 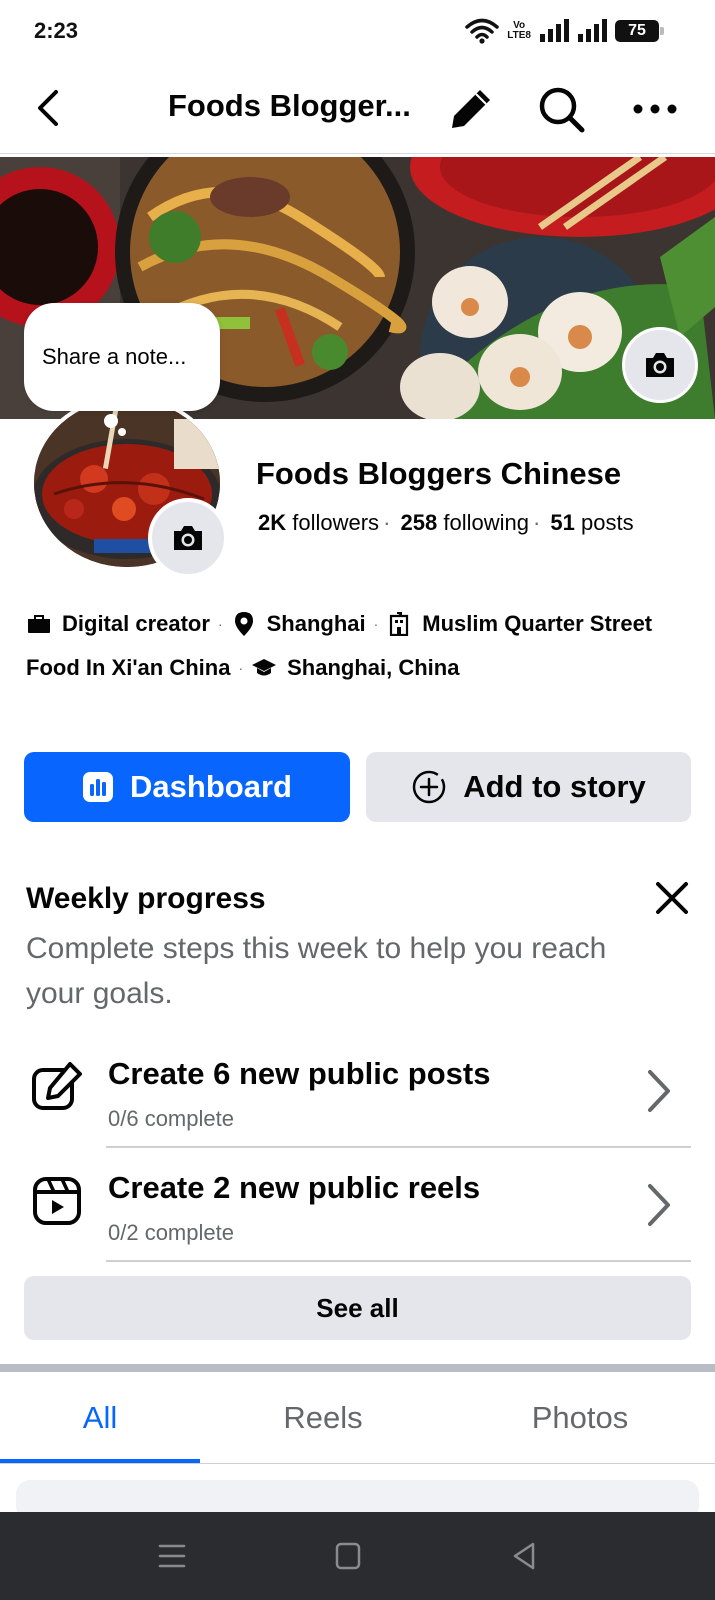 I want to click on see-all-button: See all, so click(x=357, y=1308).